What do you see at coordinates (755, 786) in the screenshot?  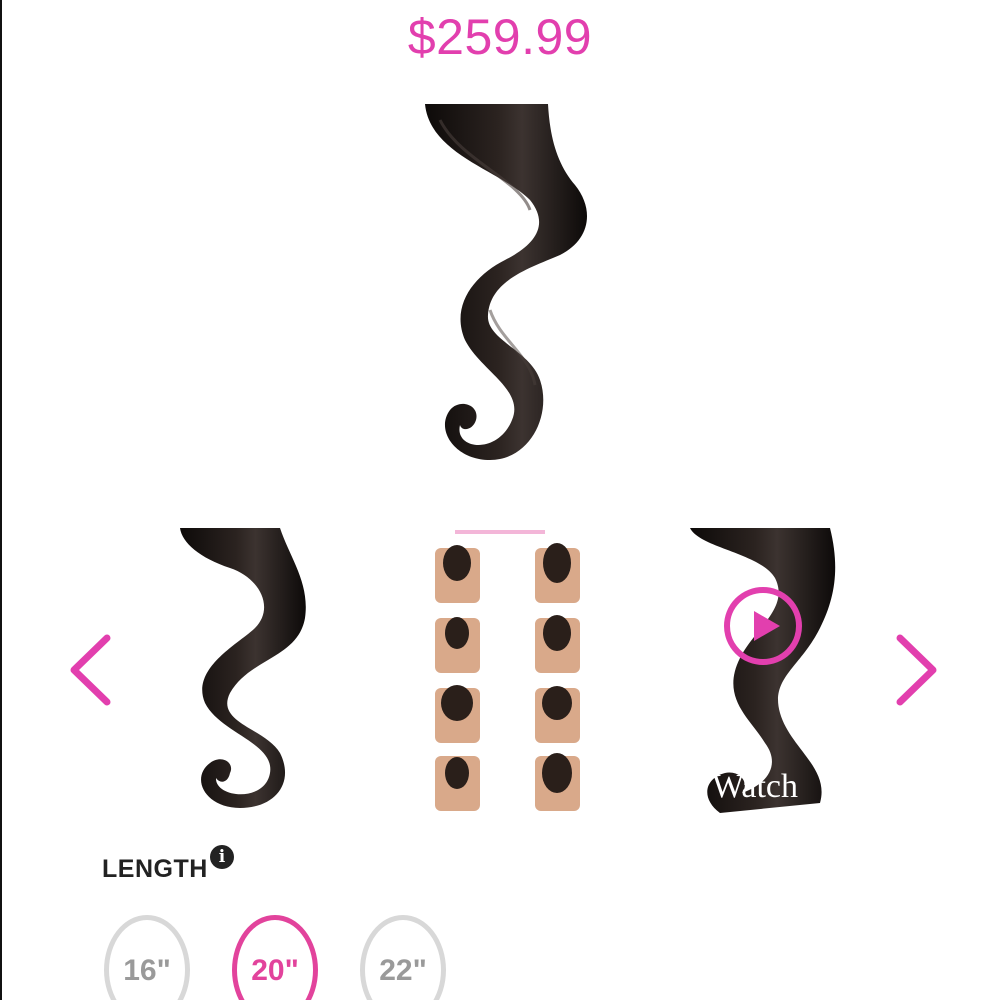 I see `video-watch-label: Watch` at bounding box center [755, 786].